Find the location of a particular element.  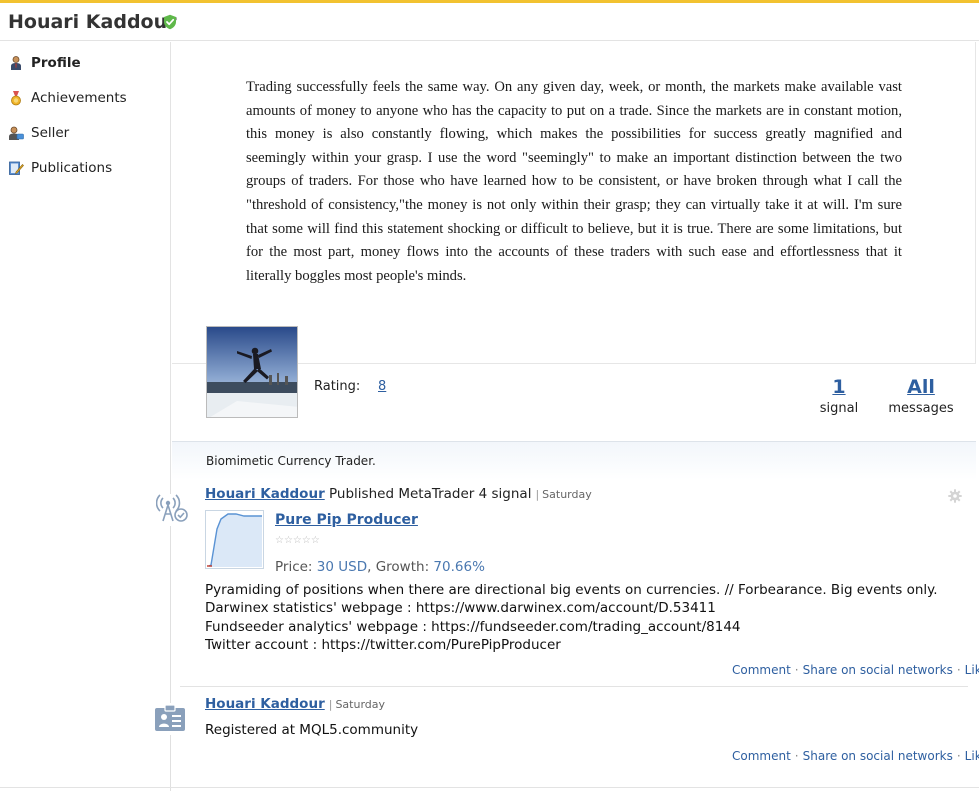

sidebar-item-label: Achievements is located at coordinates (79, 98).